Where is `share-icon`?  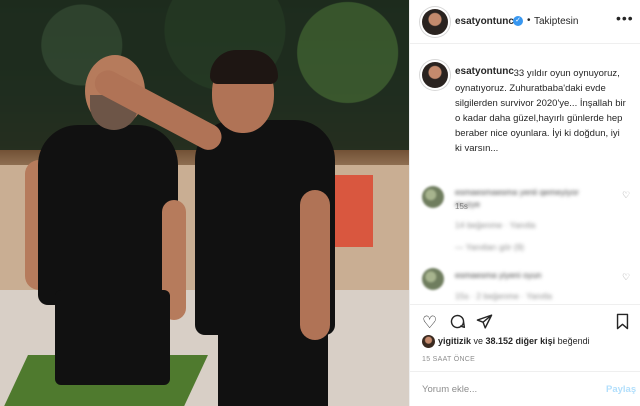
share-icon is located at coordinates (484, 324).